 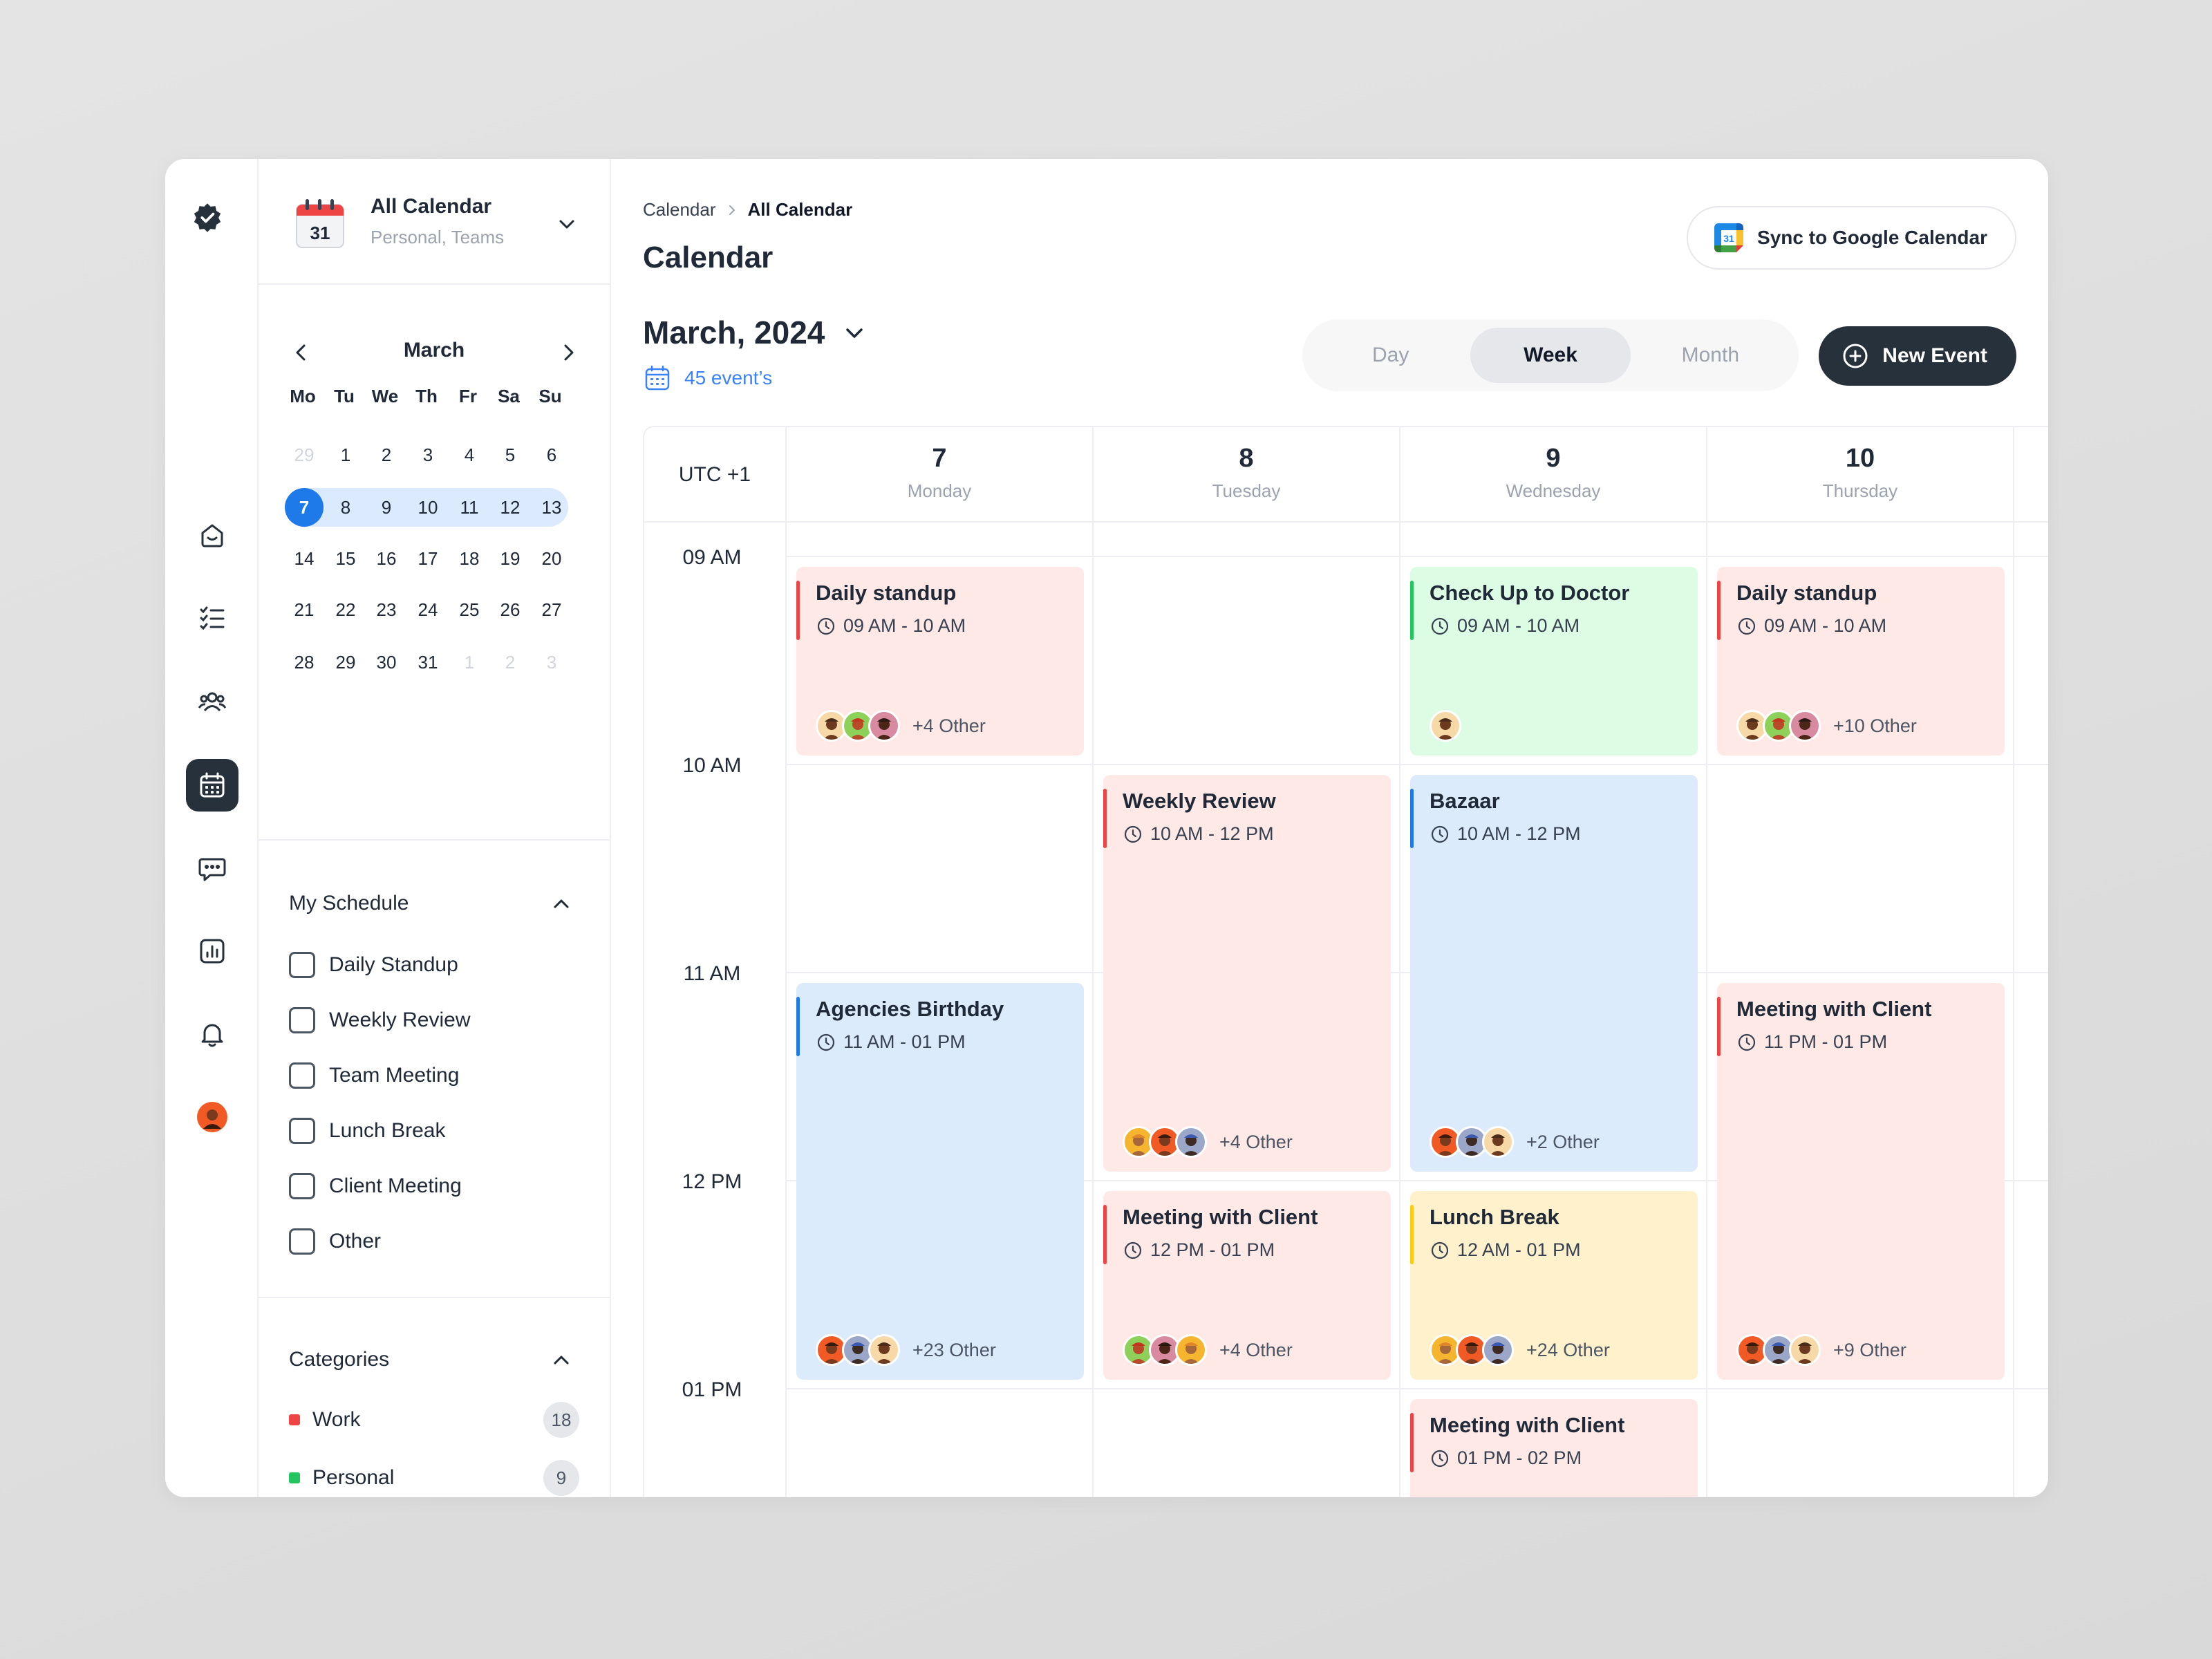 I want to click on breadcrumb: Calendar All Calendar, so click(x=747, y=210).